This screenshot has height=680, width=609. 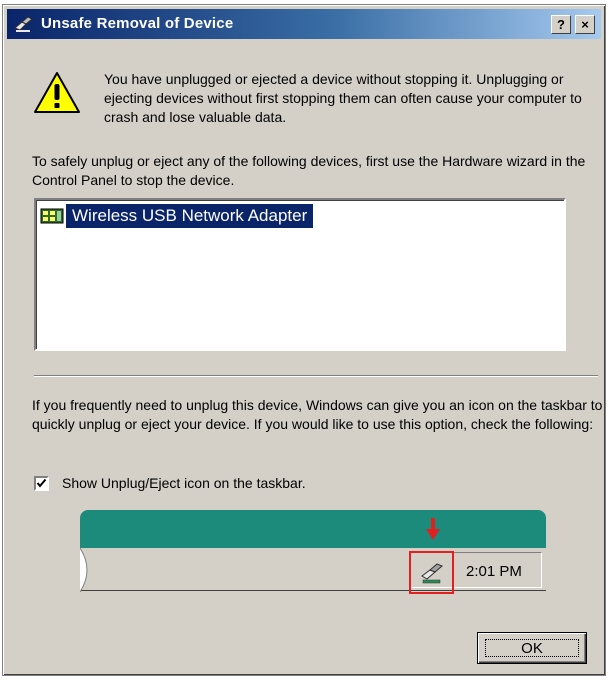 I want to click on ok-button-label: OK, so click(x=532, y=648).